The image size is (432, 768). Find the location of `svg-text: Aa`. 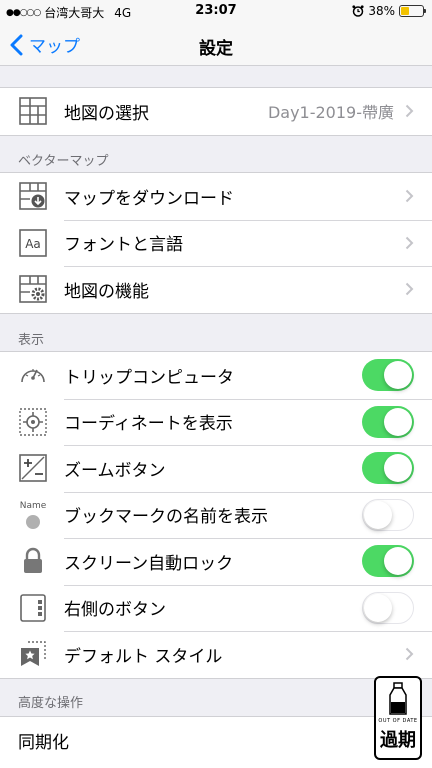

svg-text: Aa is located at coordinates (33, 244).